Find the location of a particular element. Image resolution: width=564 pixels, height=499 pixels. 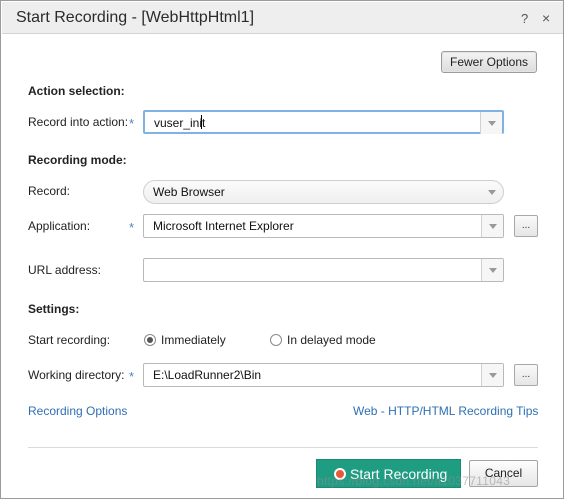

working-directory-label: Working directory: is located at coordinates (76, 375).